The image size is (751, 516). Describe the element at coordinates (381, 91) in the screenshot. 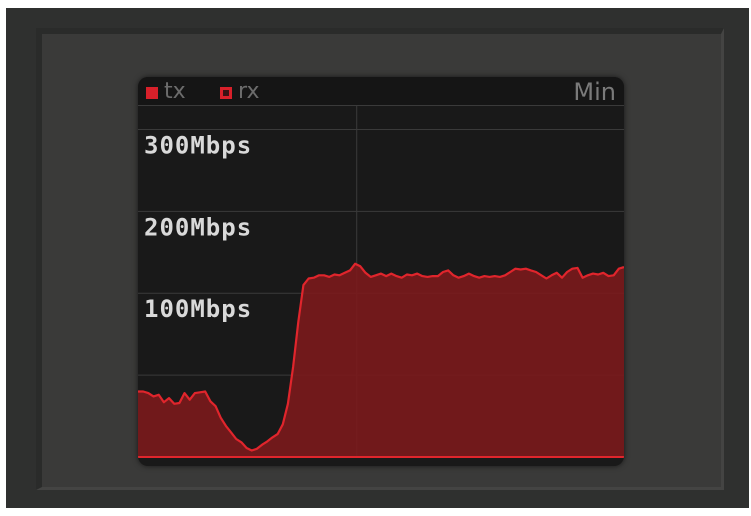

I see `graph-legend: tx rx Min` at that location.